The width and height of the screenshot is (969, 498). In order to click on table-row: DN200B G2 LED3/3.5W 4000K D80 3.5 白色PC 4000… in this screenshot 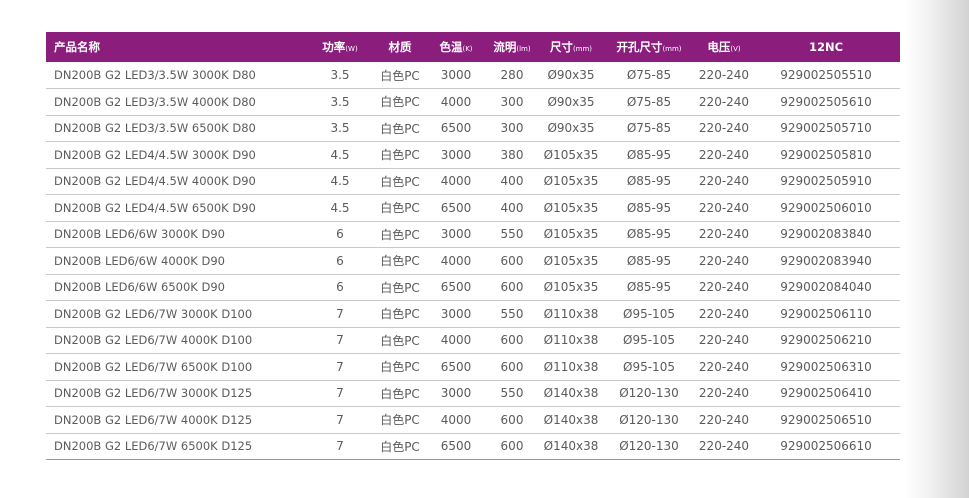, I will do `click(473, 102)`.